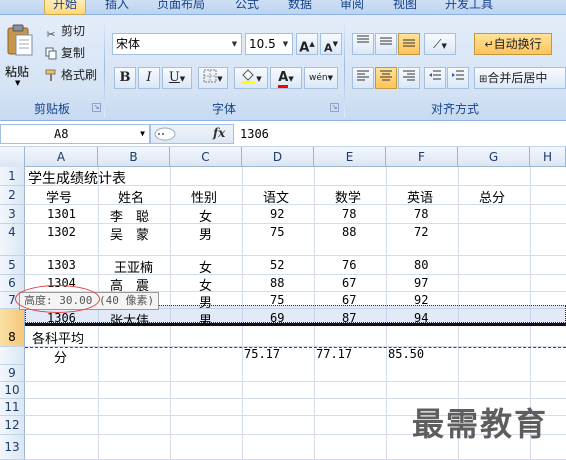 This screenshot has width=566, height=460. What do you see at coordinates (458, 78) in the screenshot?
I see `increase-indent-button` at bounding box center [458, 78].